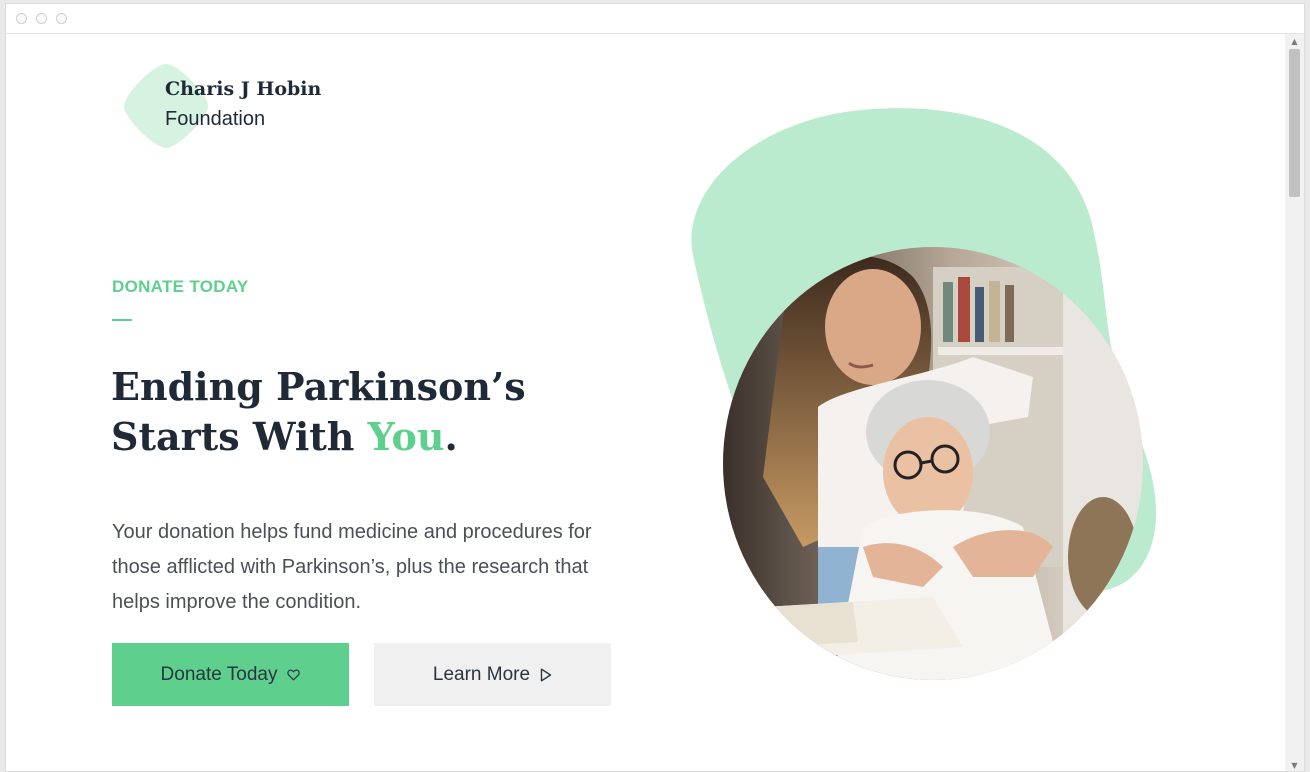  Describe the element at coordinates (219, 674) in the screenshot. I see `donate-button-label: Donate Today` at that location.